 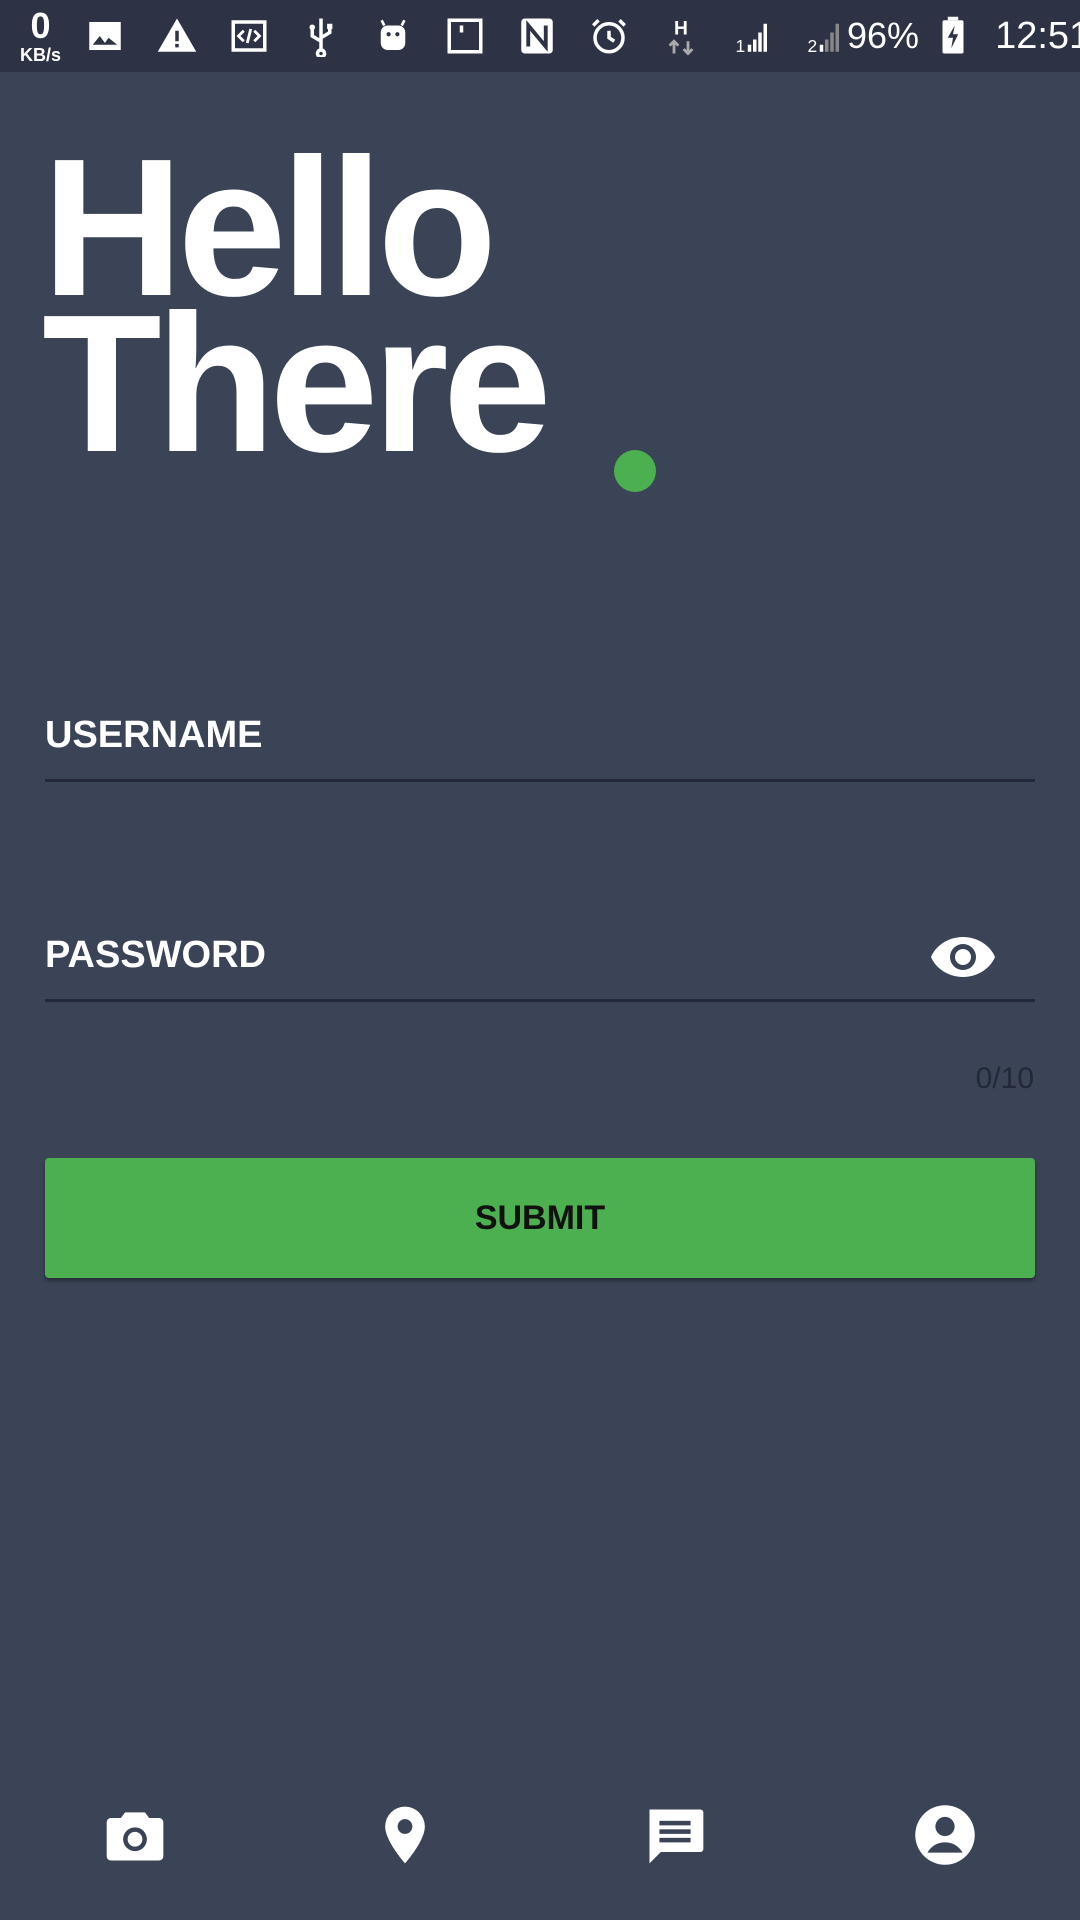 I want to click on notification-icons: H 1 2, so click(x=465, y=36).